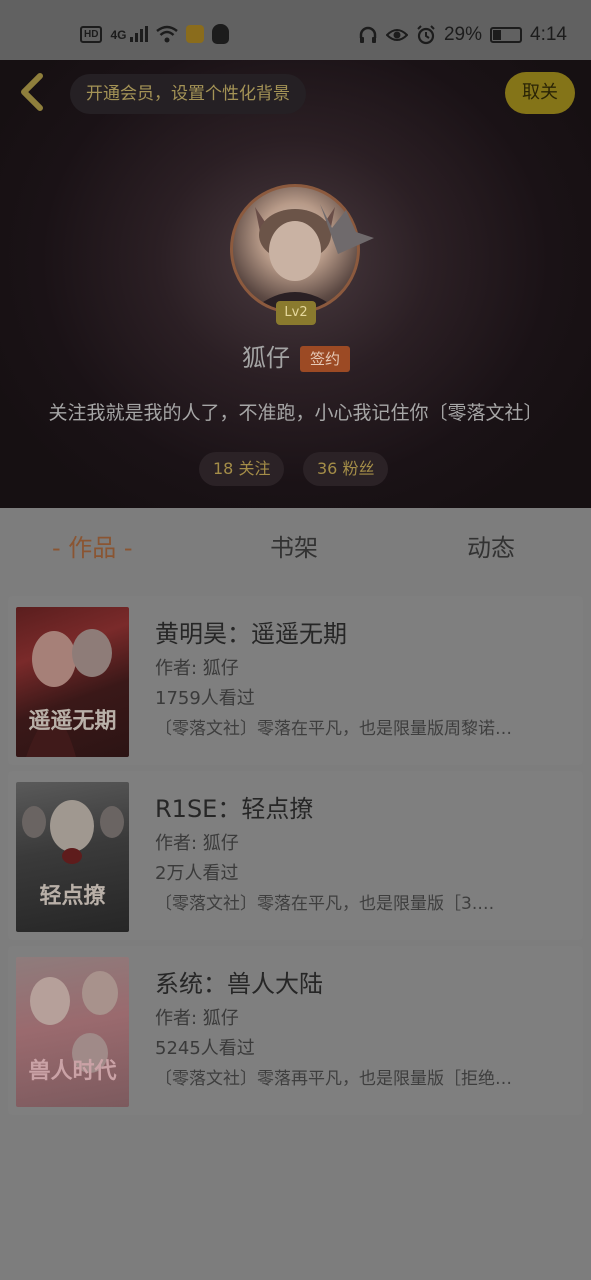 The width and height of the screenshot is (591, 1280). What do you see at coordinates (92, 548) in the screenshot?
I see `tab-works: - 作品 -` at bounding box center [92, 548].